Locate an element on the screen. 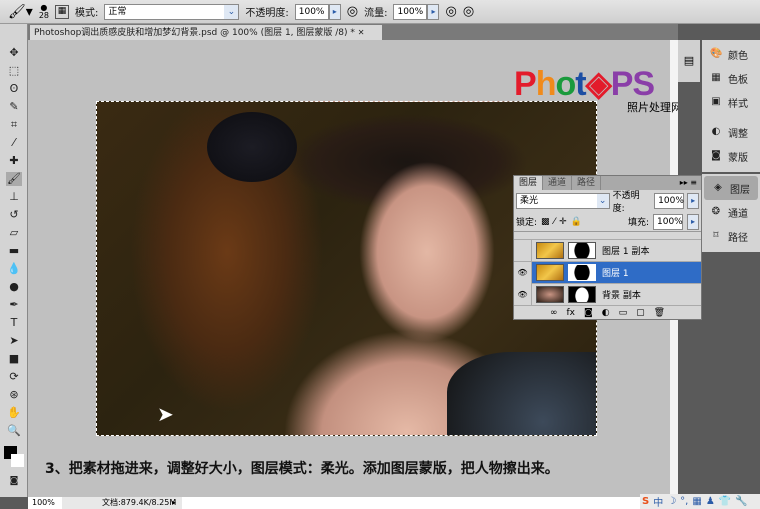 The height and width of the screenshot is (509, 760). quick-select-tool-icon: ✎ is located at coordinates (14, 107).